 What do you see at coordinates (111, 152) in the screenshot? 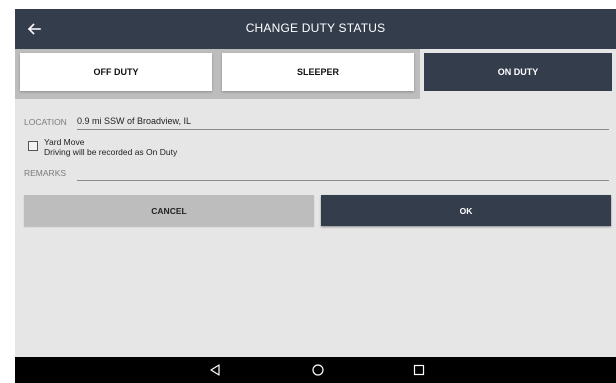
I see `yard-move-note: Driving will be recorded as On Duty` at bounding box center [111, 152].